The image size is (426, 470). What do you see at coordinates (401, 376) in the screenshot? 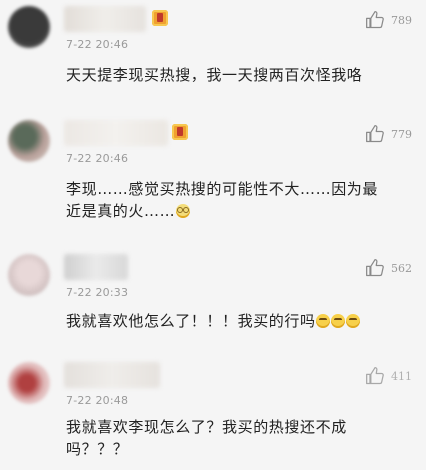
I see `like-count: 411` at bounding box center [401, 376].